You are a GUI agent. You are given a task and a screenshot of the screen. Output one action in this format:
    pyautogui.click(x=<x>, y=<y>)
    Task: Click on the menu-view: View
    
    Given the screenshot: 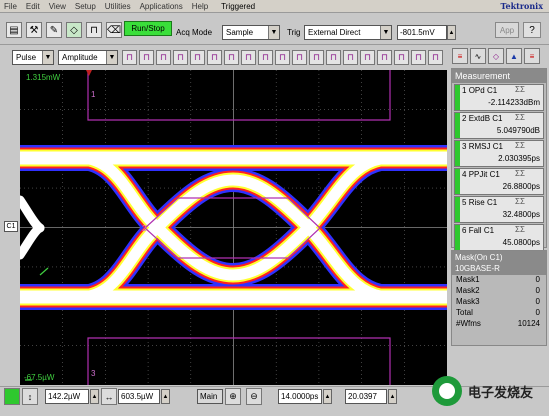 What is the action you would take?
    pyautogui.click(x=57, y=6)
    